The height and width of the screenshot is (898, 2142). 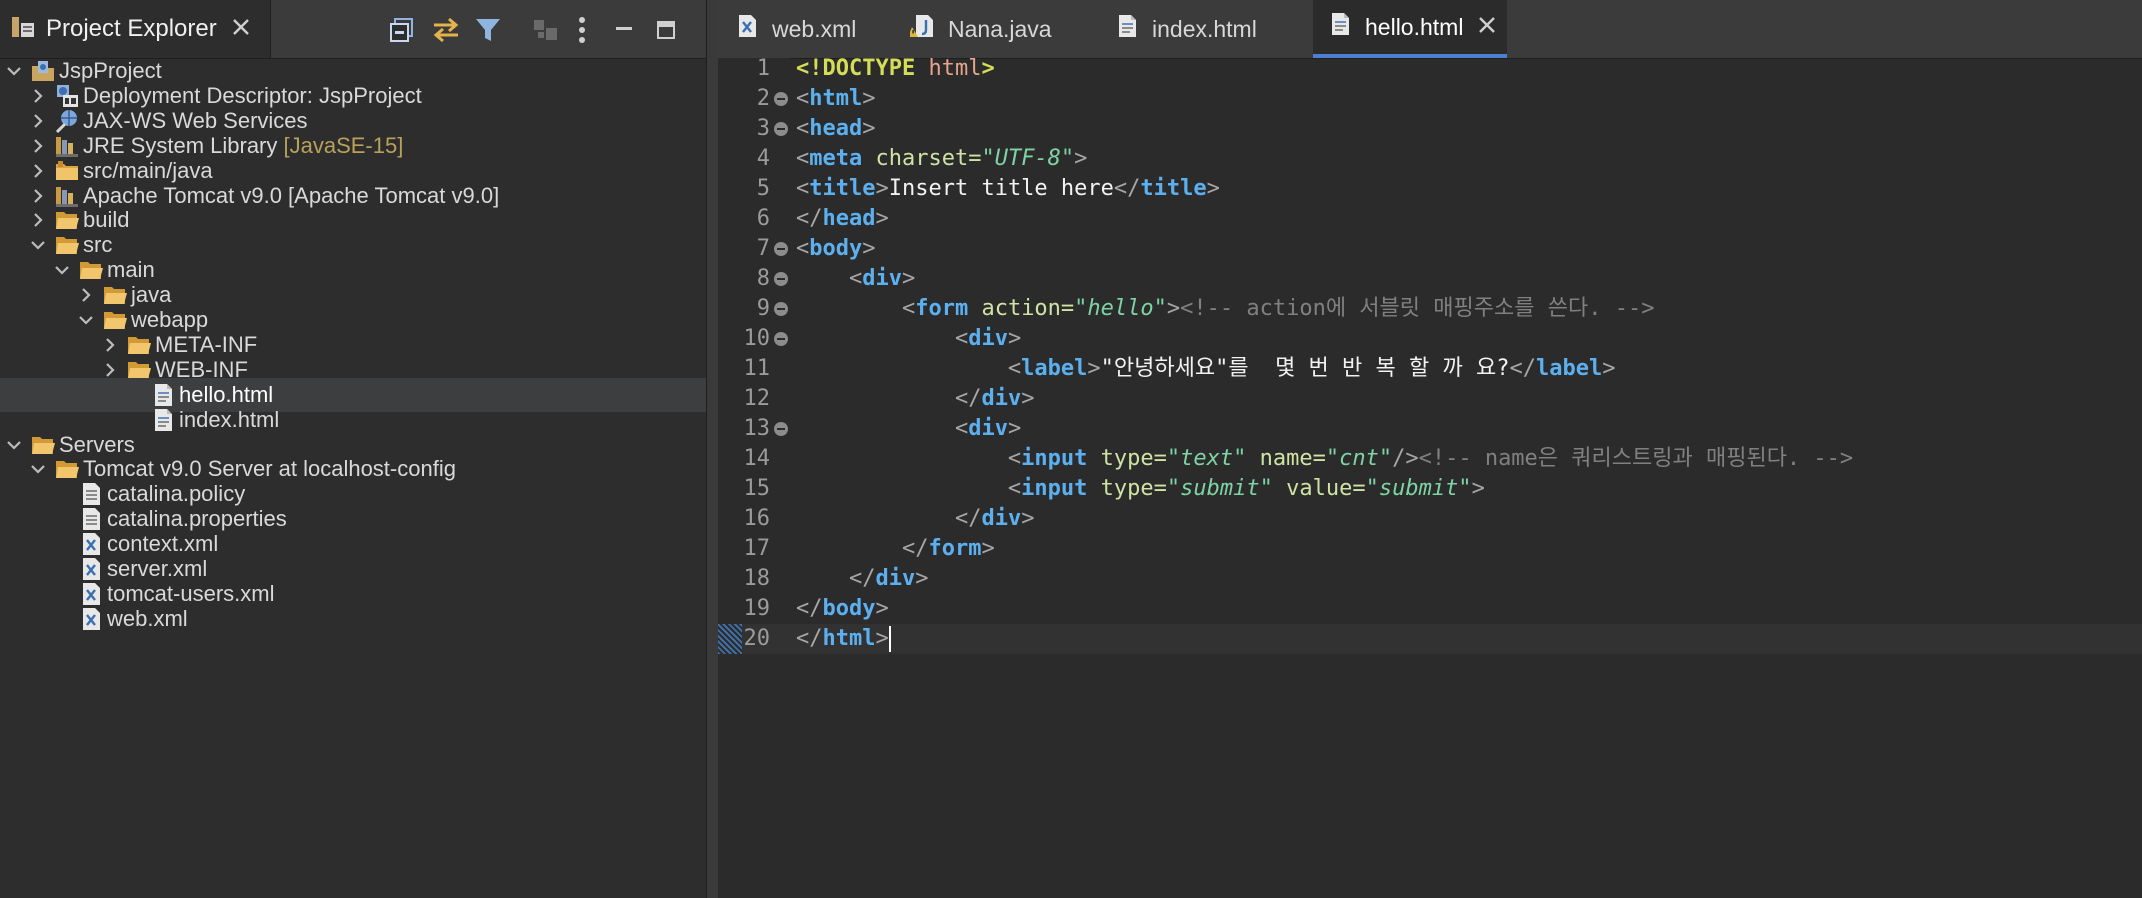 What do you see at coordinates (849, 218) in the screenshot?
I see `code-token: head` at bounding box center [849, 218].